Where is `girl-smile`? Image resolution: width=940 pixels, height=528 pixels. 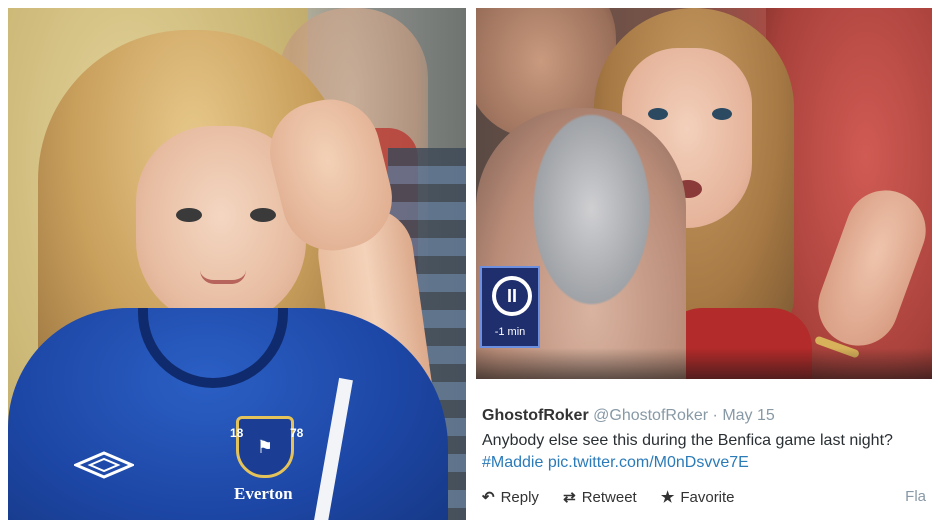 girl-smile is located at coordinates (223, 277).